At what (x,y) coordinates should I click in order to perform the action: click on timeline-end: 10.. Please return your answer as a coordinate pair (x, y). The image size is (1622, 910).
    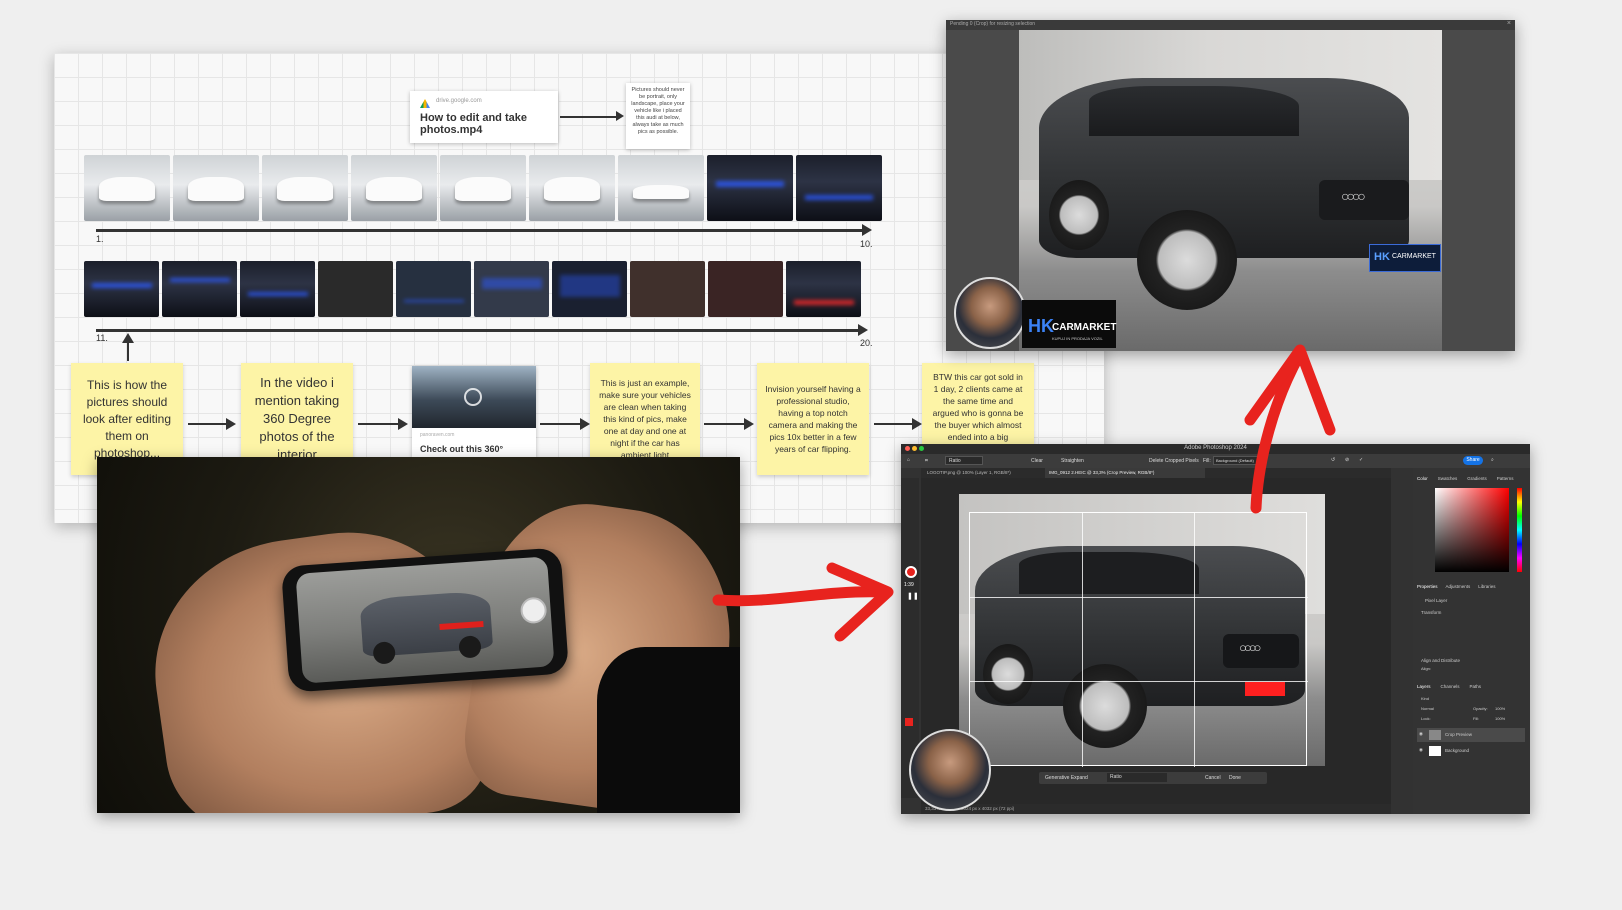
    Looking at the image, I should click on (866, 244).